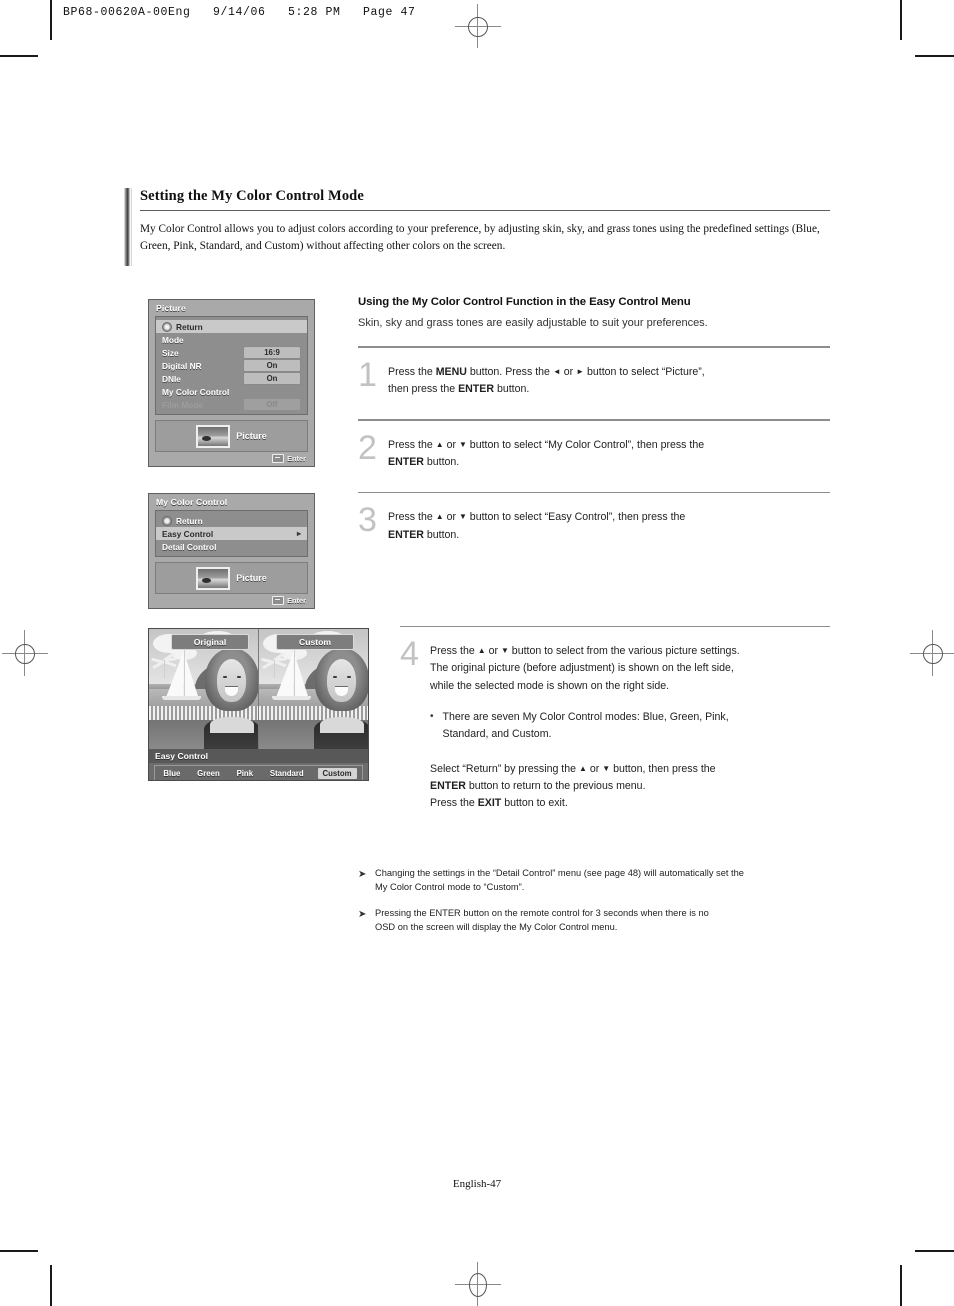 This screenshot has width=954, height=1306. I want to click on osd-mycolor-title: My Color Control, so click(192, 502).